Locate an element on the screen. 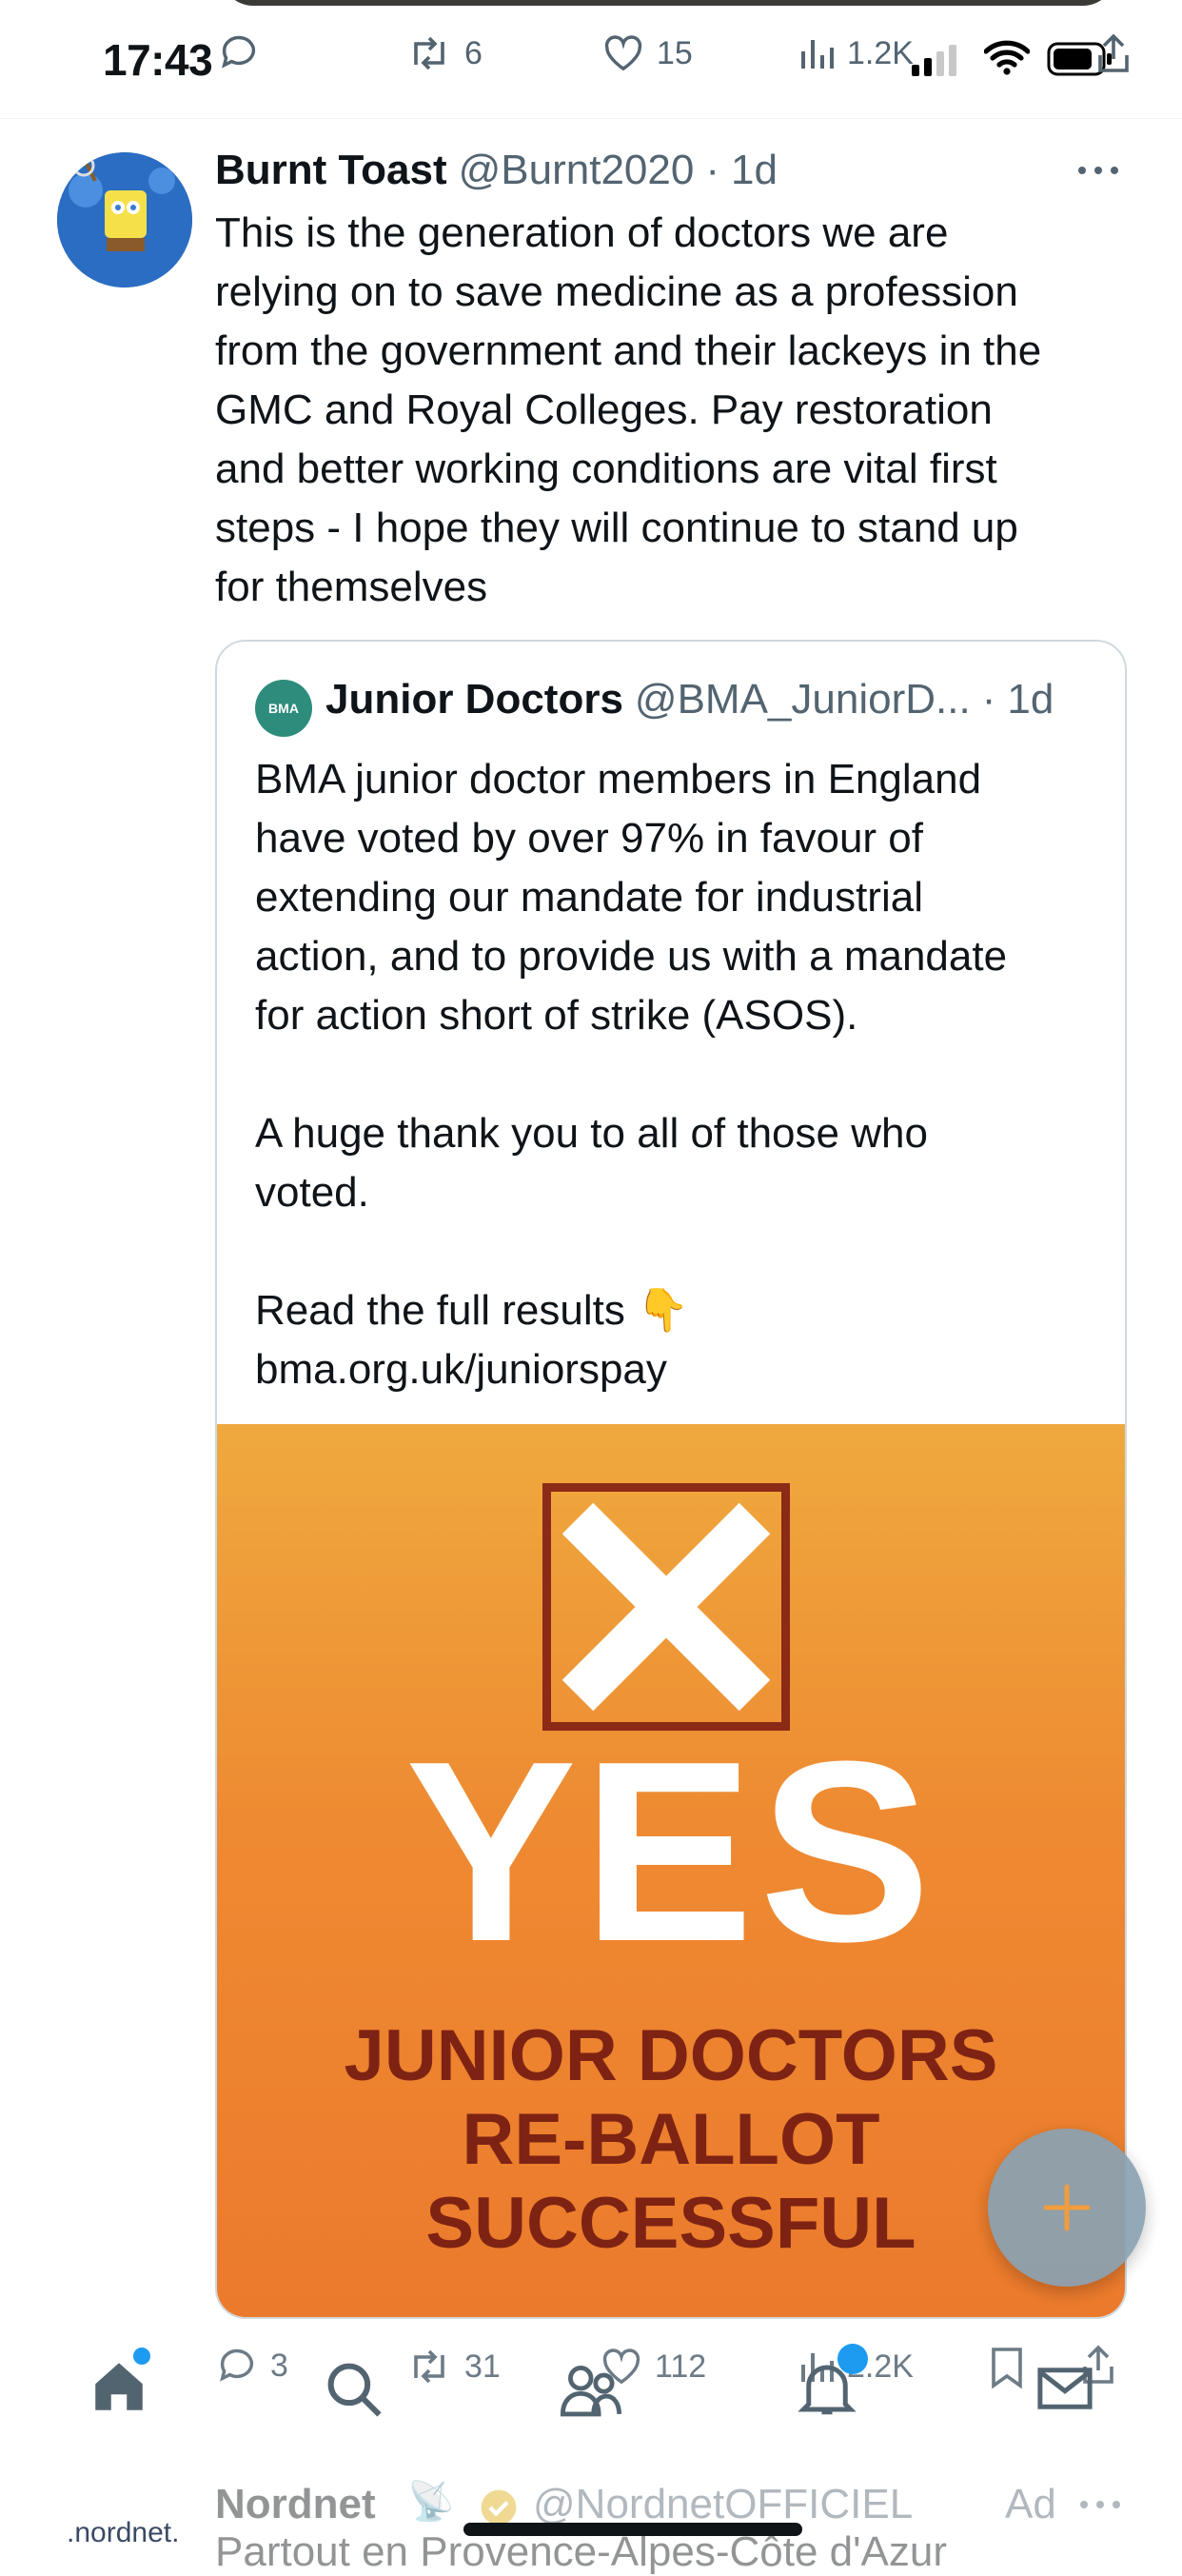 The image size is (1182, 2576). wifi-icon is located at coordinates (1007, 57).